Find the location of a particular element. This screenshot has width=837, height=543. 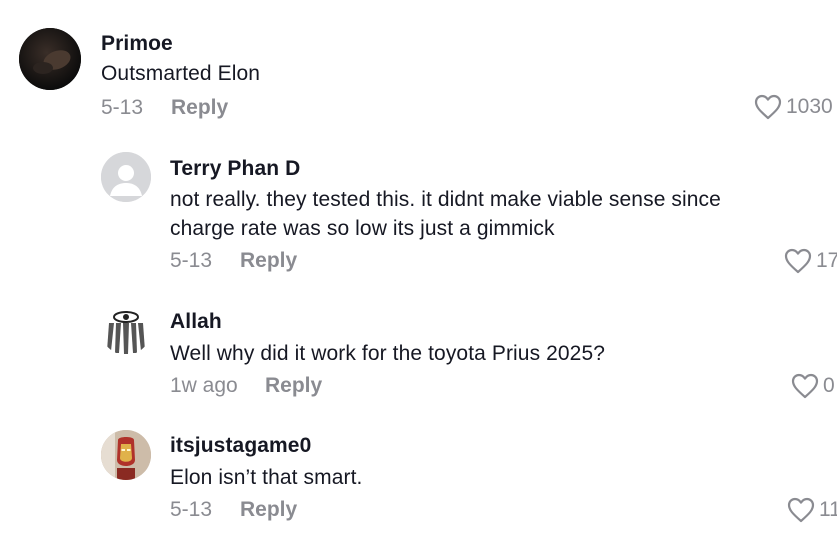

commenter-name: Terry Phan D is located at coordinates (235, 169).